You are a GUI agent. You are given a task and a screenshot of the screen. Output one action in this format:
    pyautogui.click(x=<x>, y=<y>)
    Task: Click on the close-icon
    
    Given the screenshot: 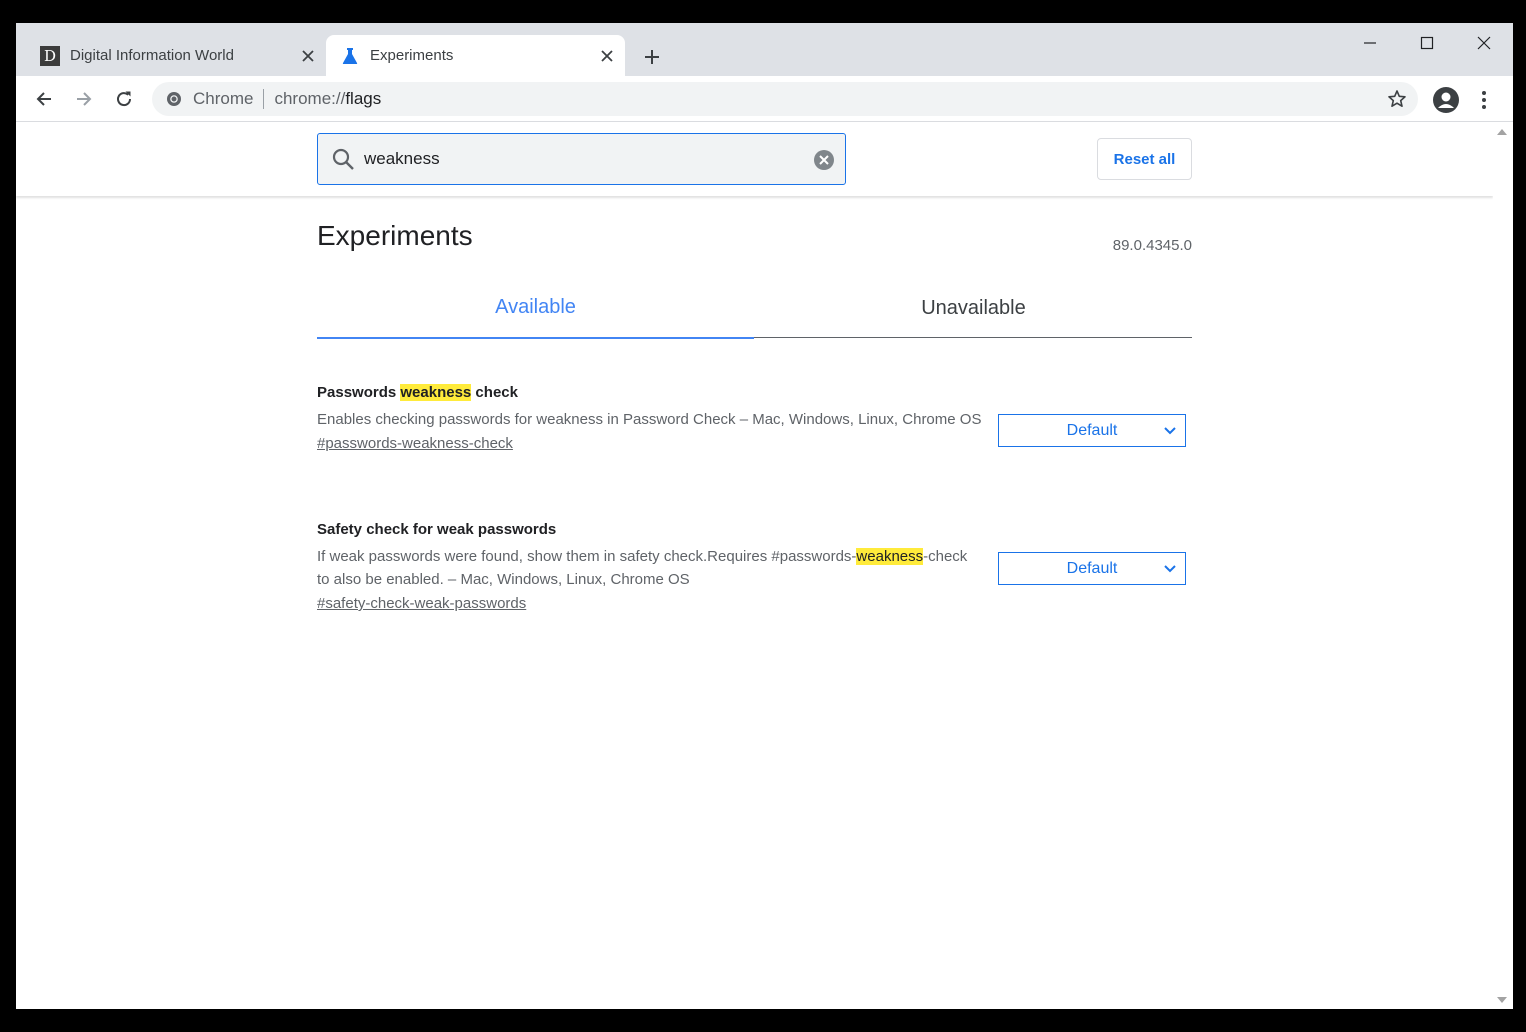 What is the action you would take?
    pyautogui.click(x=1484, y=43)
    